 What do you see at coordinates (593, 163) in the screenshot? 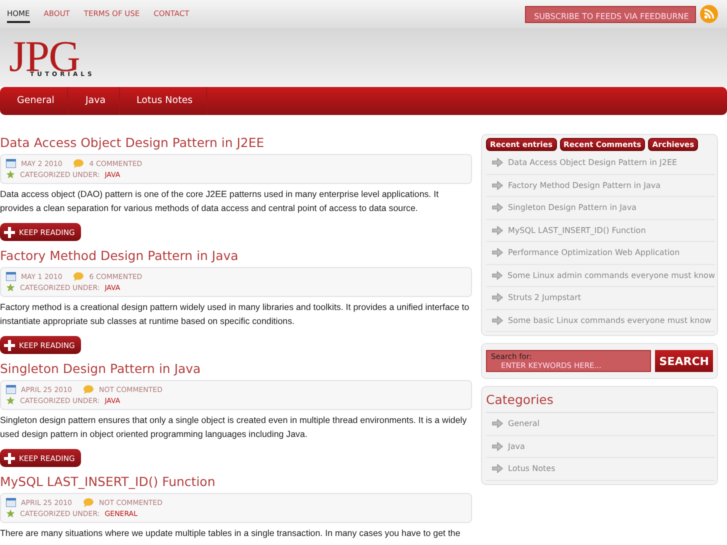
I see `recent-entry-link: Data Access Object Design Pattern in J2EE` at bounding box center [593, 163].